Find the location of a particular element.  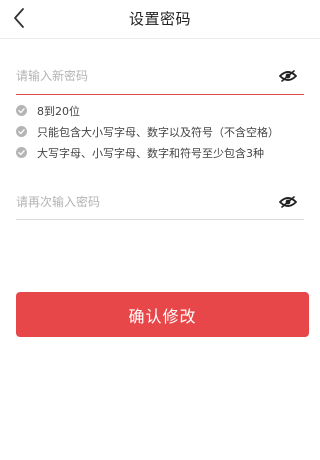

rule-item: 大写字母、小写字母、数字和符号至少包含3种 is located at coordinates (161, 152).